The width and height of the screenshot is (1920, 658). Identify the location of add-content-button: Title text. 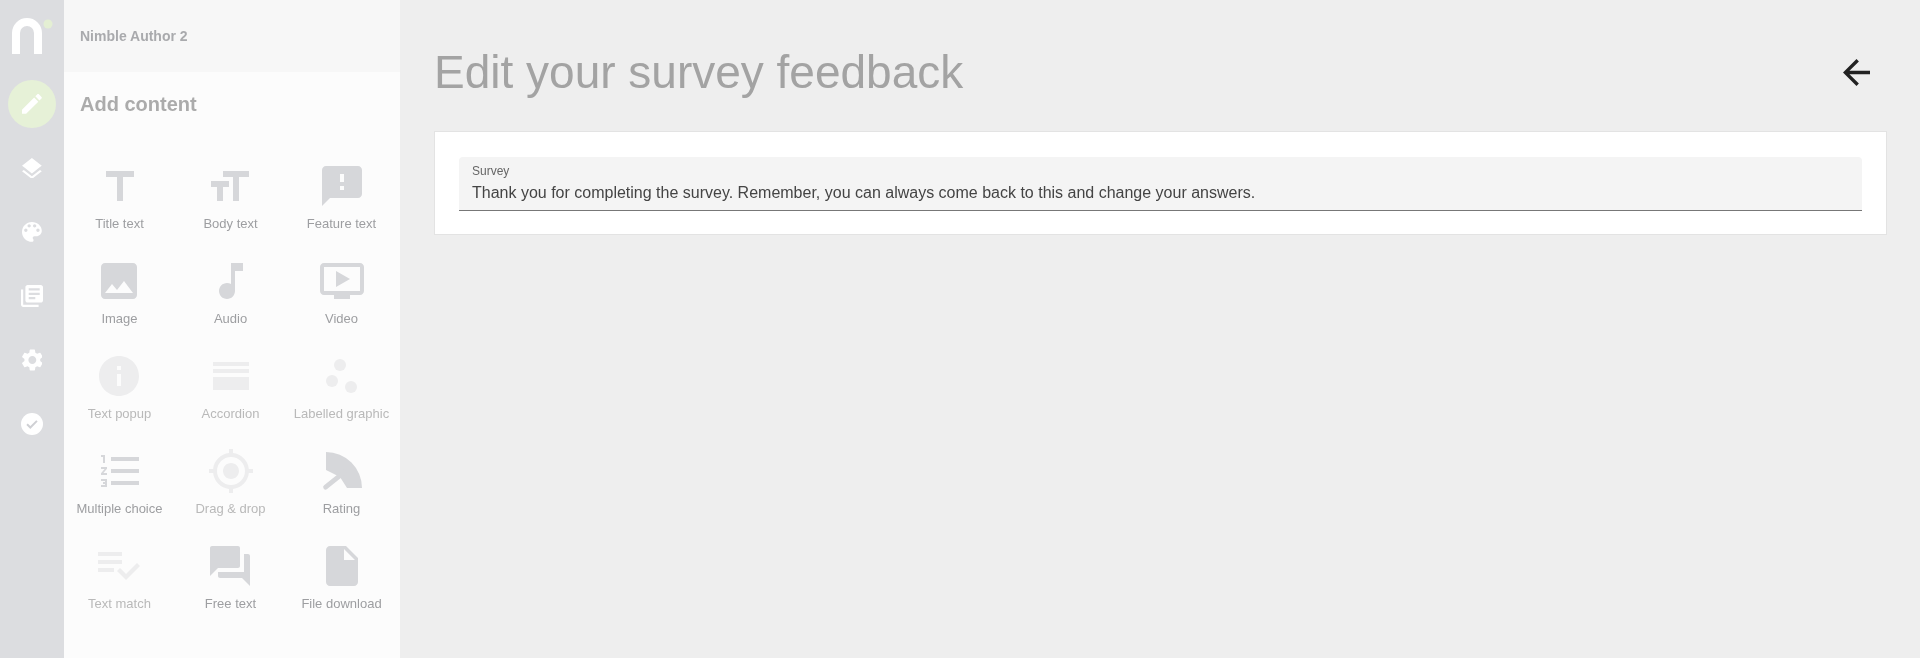
(119, 198).